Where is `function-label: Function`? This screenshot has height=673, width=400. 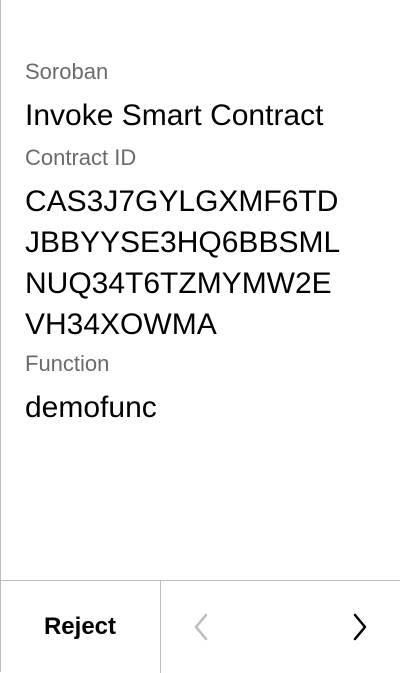
function-label: Function is located at coordinates (67, 363).